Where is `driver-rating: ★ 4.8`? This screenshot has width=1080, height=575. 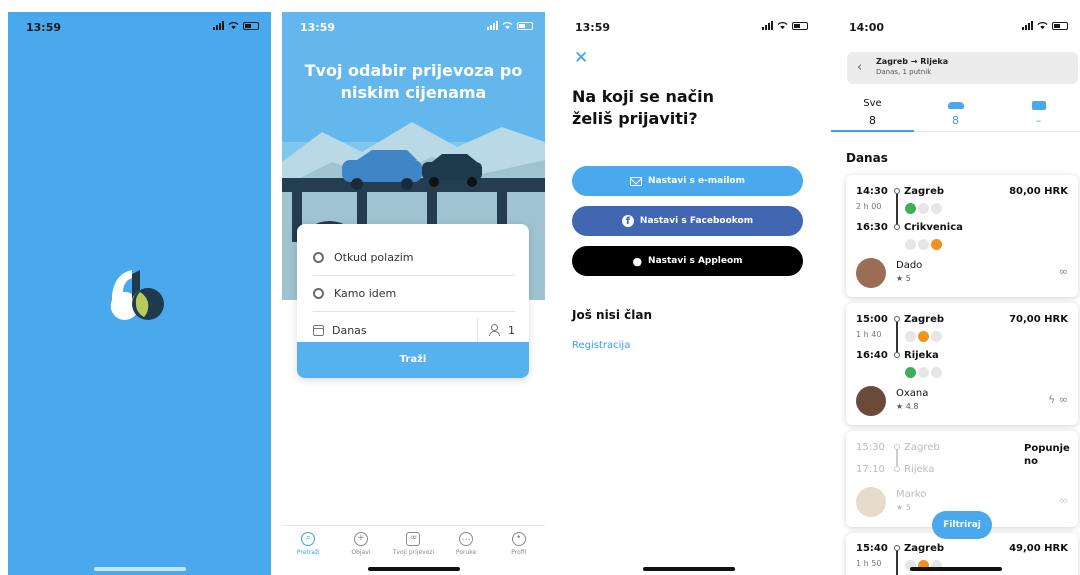
driver-rating: ★ 4.8 is located at coordinates (907, 406).